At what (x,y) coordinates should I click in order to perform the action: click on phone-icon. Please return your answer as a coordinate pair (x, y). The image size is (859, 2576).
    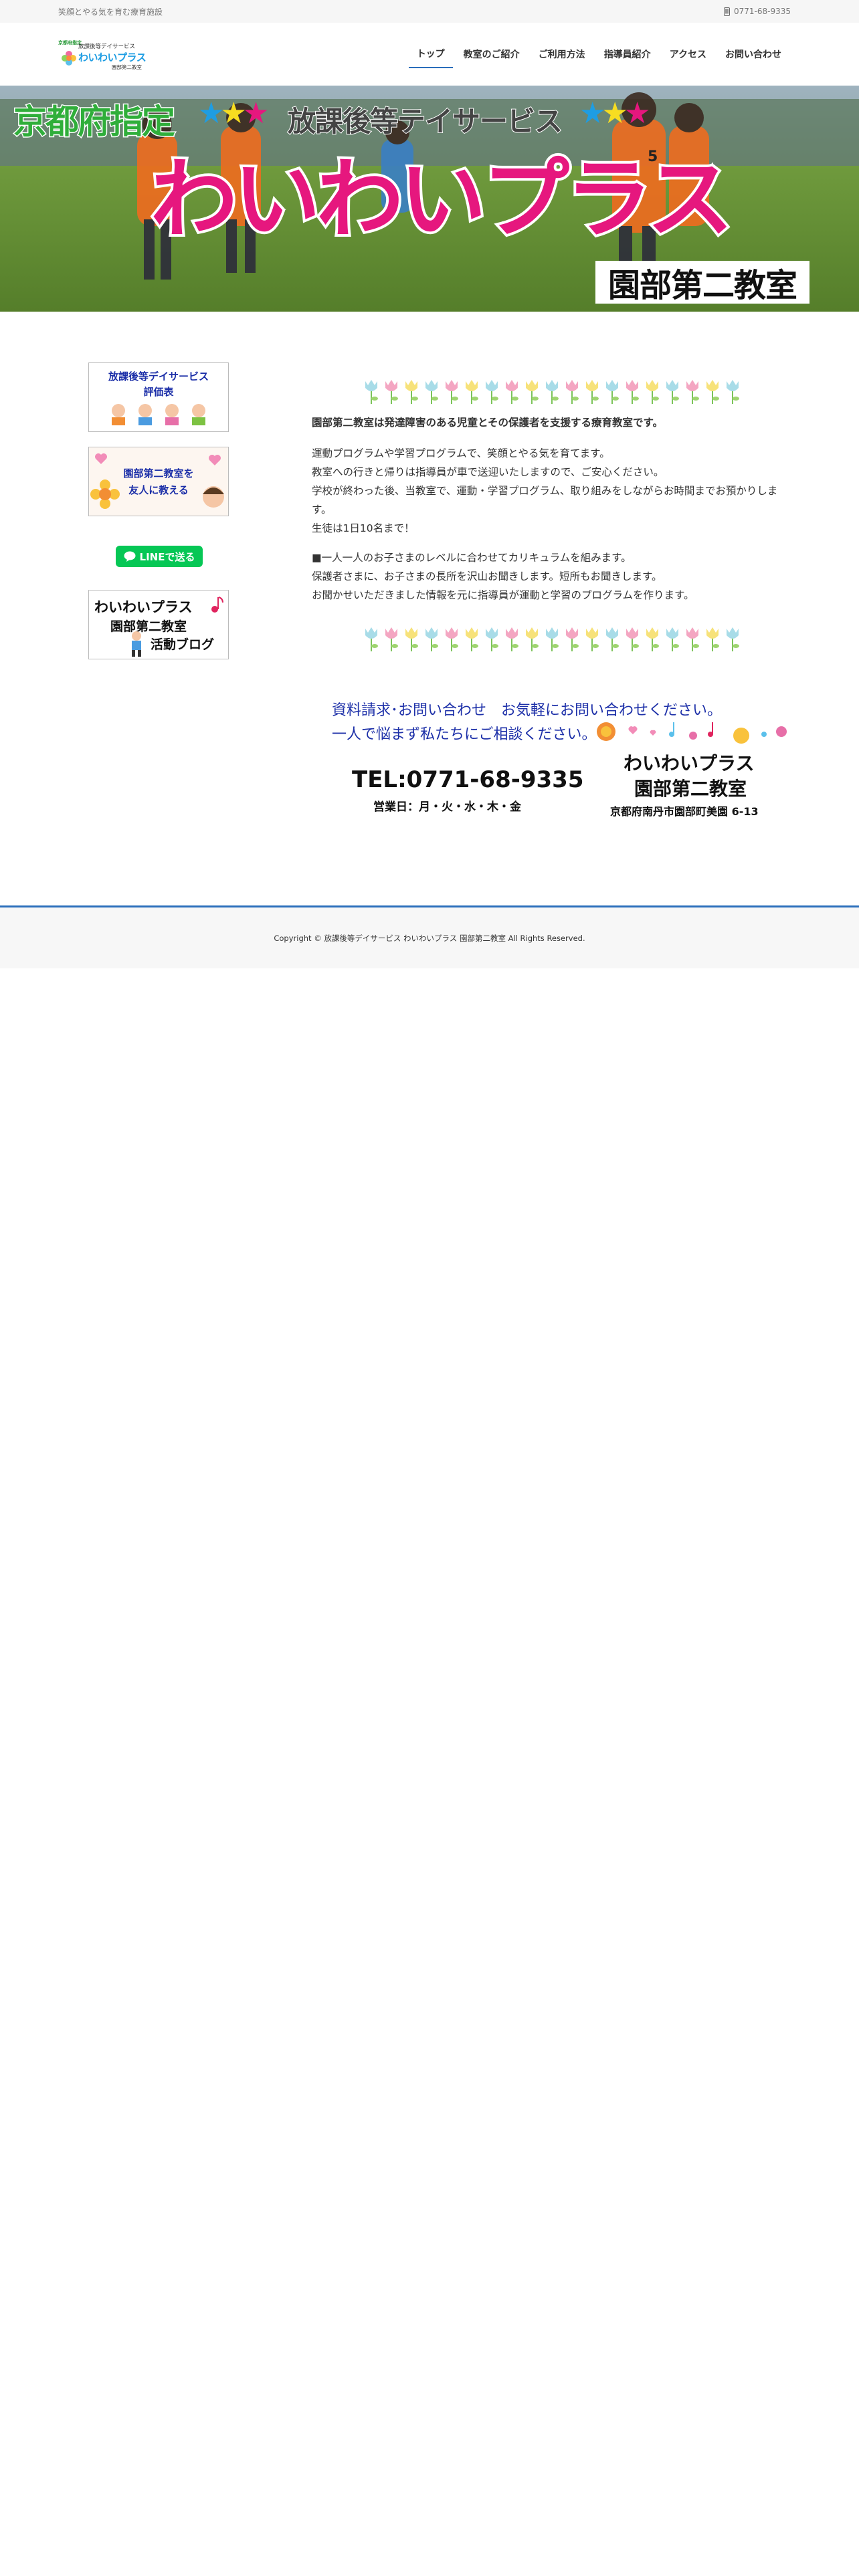
    Looking at the image, I should click on (726, 12).